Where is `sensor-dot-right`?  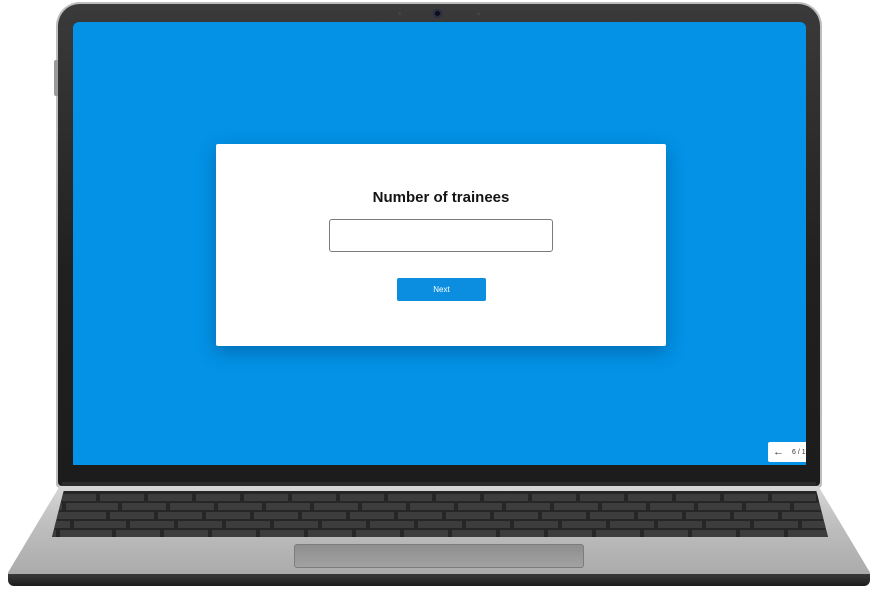 sensor-dot-right is located at coordinates (478, 13).